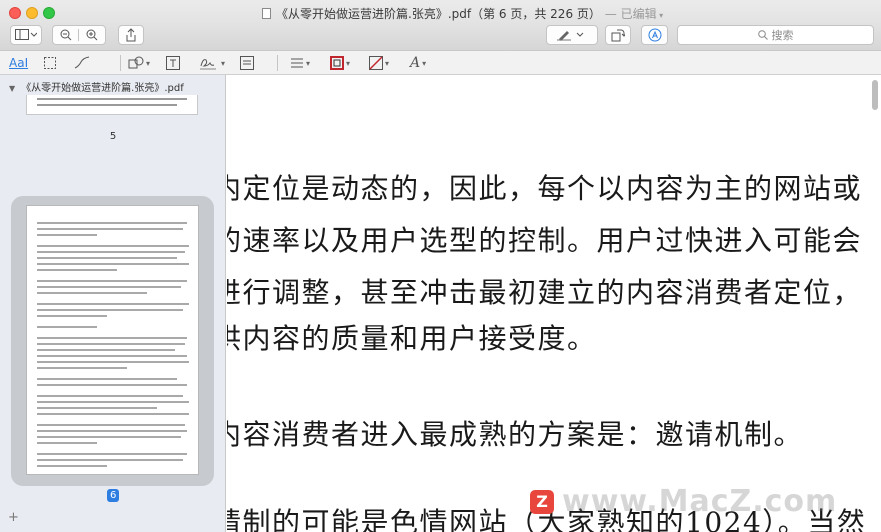 The width and height of the screenshot is (881, 532). I want to click on line-style-tool: ▾, so click(300, 63).